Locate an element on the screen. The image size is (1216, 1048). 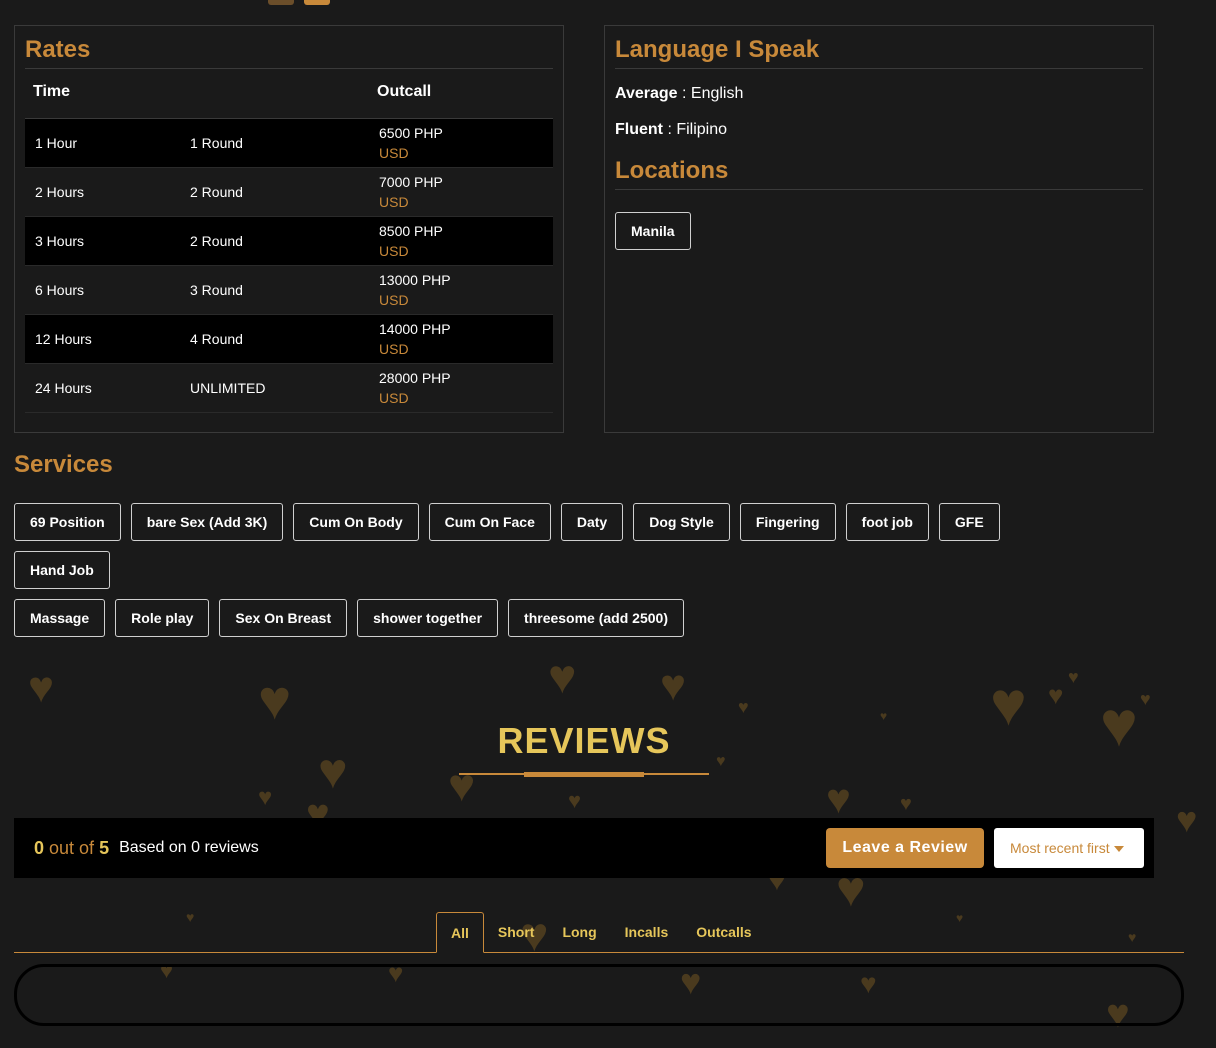
language-name: English is located at coordinates (717, 93).